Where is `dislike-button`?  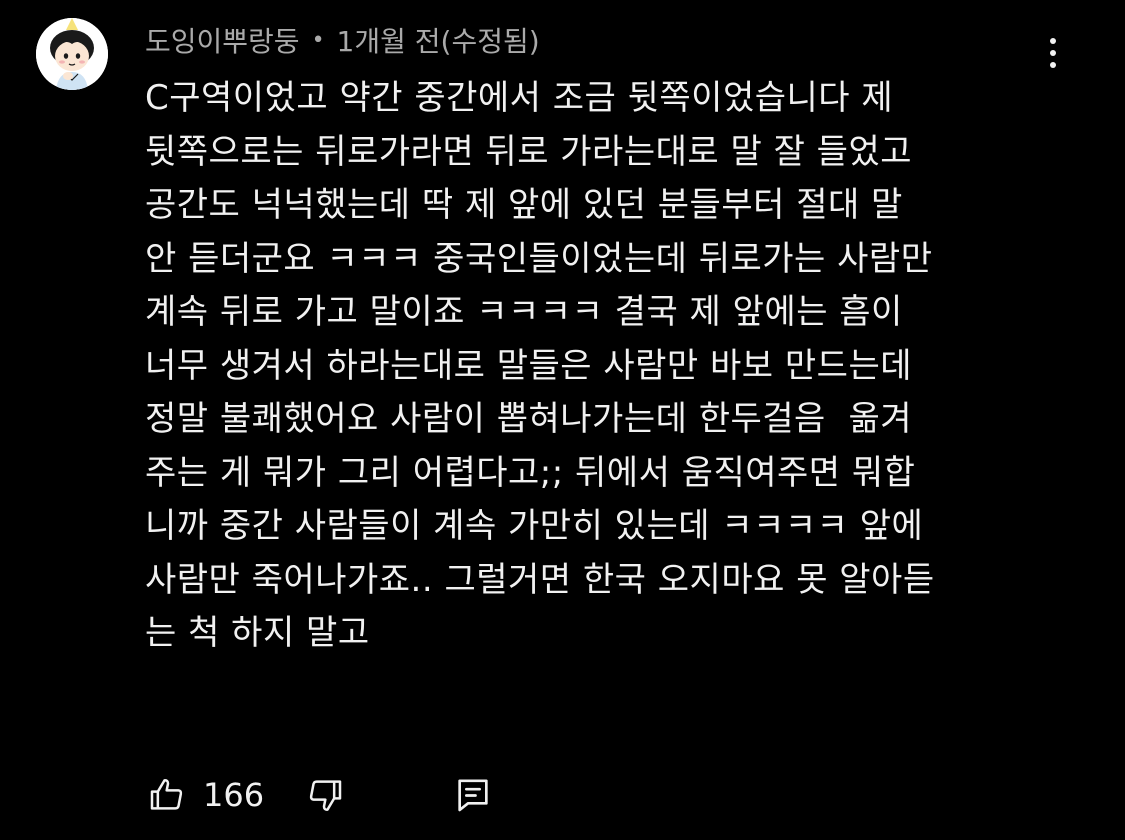
dislike-button is located at coordinates (325, 795).